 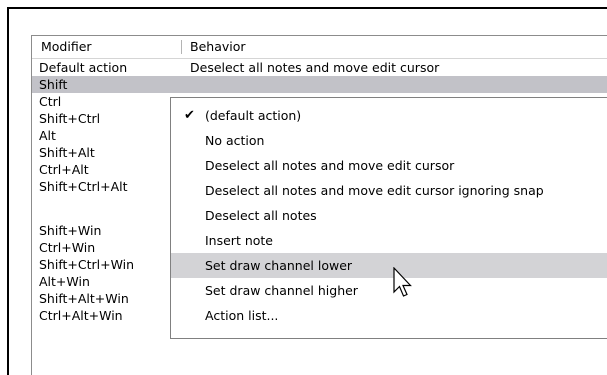 What do you see at coordinates (330, 165) in the screenshot?
I see `menu-item-label: Deselect all notes and move edit cursor` at bounding box center [330, 165].